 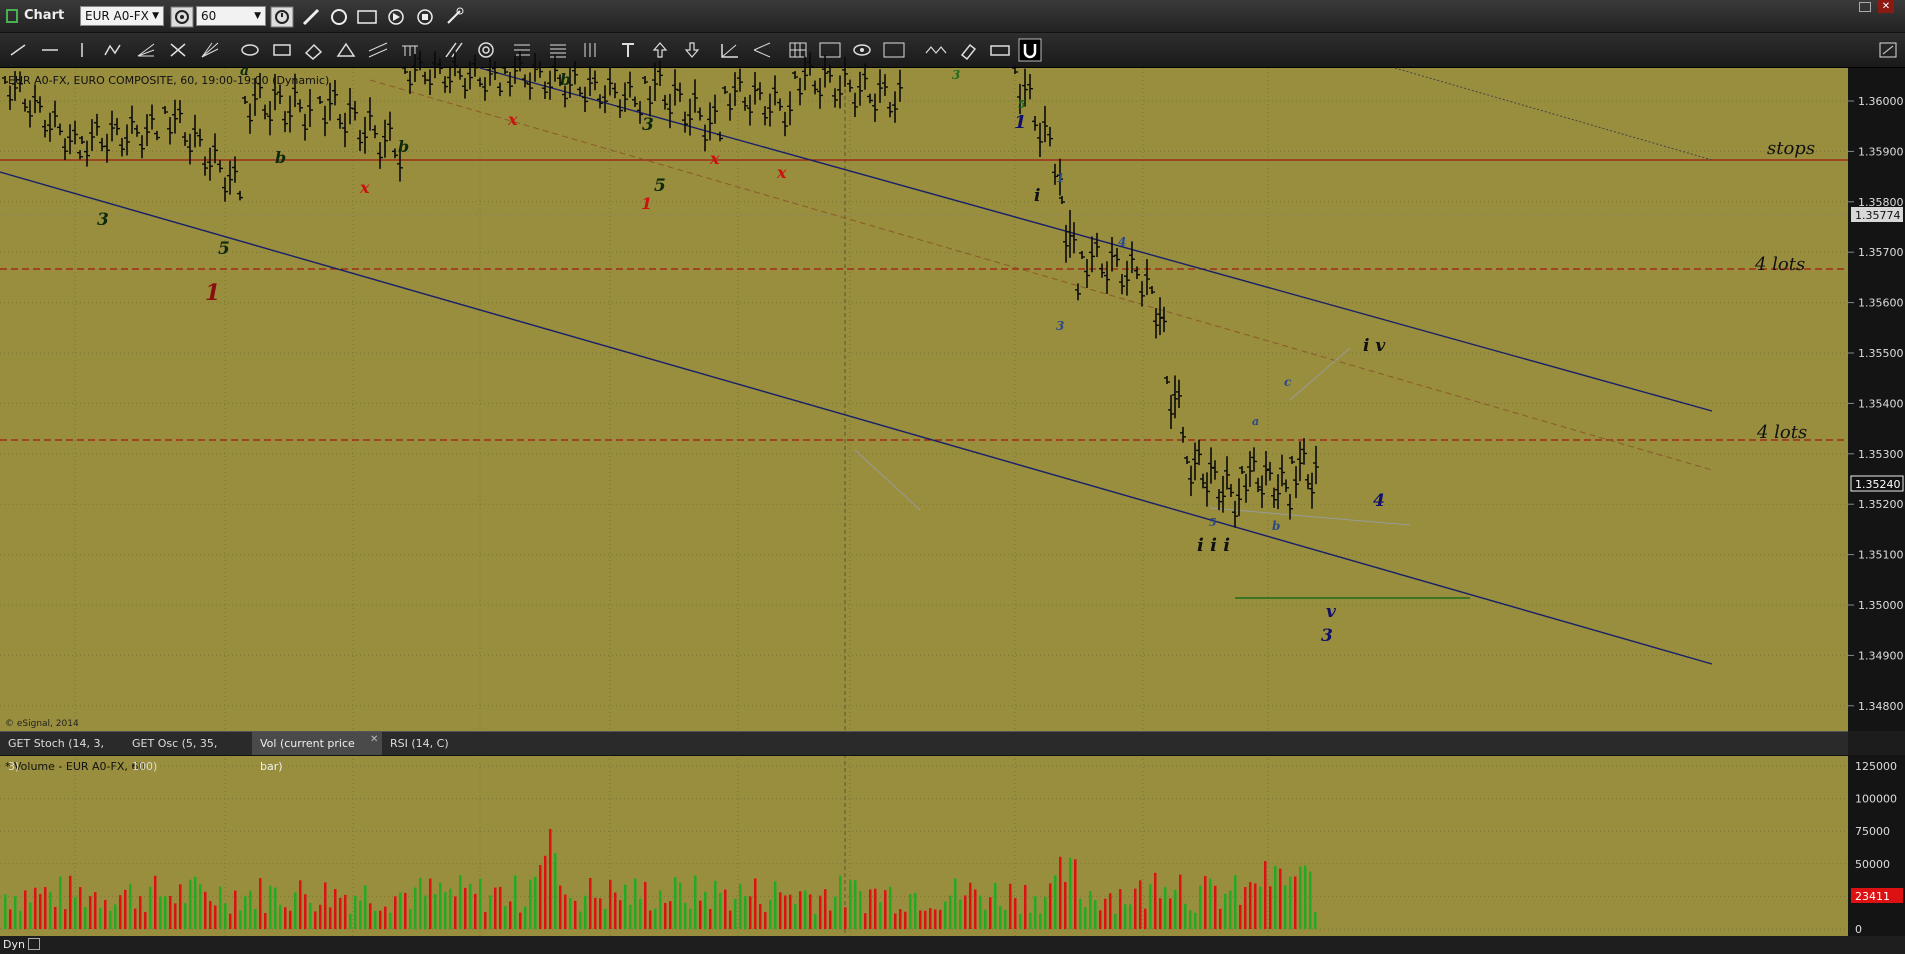 What do you see at coordinates (374, 739) in the screenshot?
I see `close-tab-icon: ✕` at bounding box center [374, 739].